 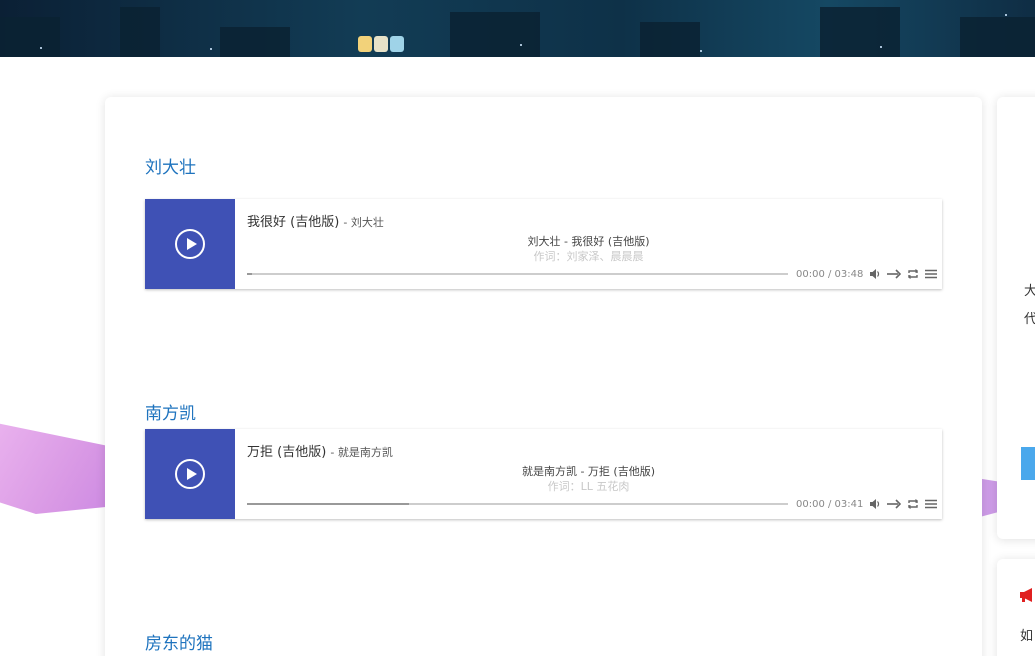 I want to click on player-controller: 00:00 / 03:41, so click(x=592, y=504).